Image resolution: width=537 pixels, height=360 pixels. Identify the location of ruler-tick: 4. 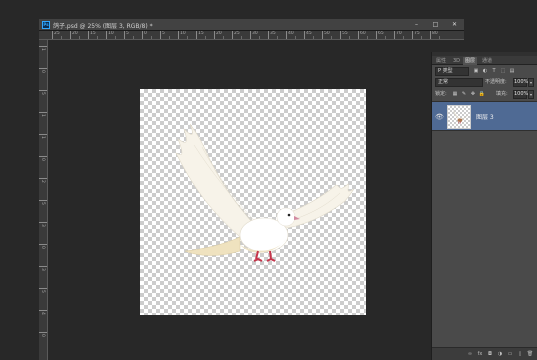
(43, 312).